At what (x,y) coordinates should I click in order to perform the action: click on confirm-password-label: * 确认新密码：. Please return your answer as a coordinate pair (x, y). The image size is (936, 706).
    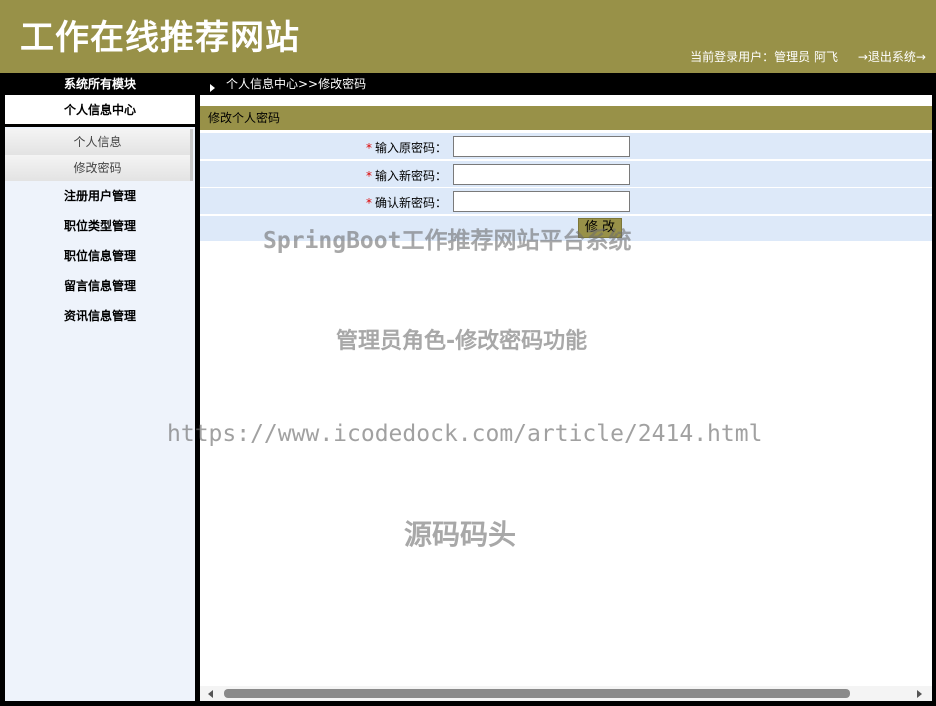
    Looking at the image, I should click on (406, 202).